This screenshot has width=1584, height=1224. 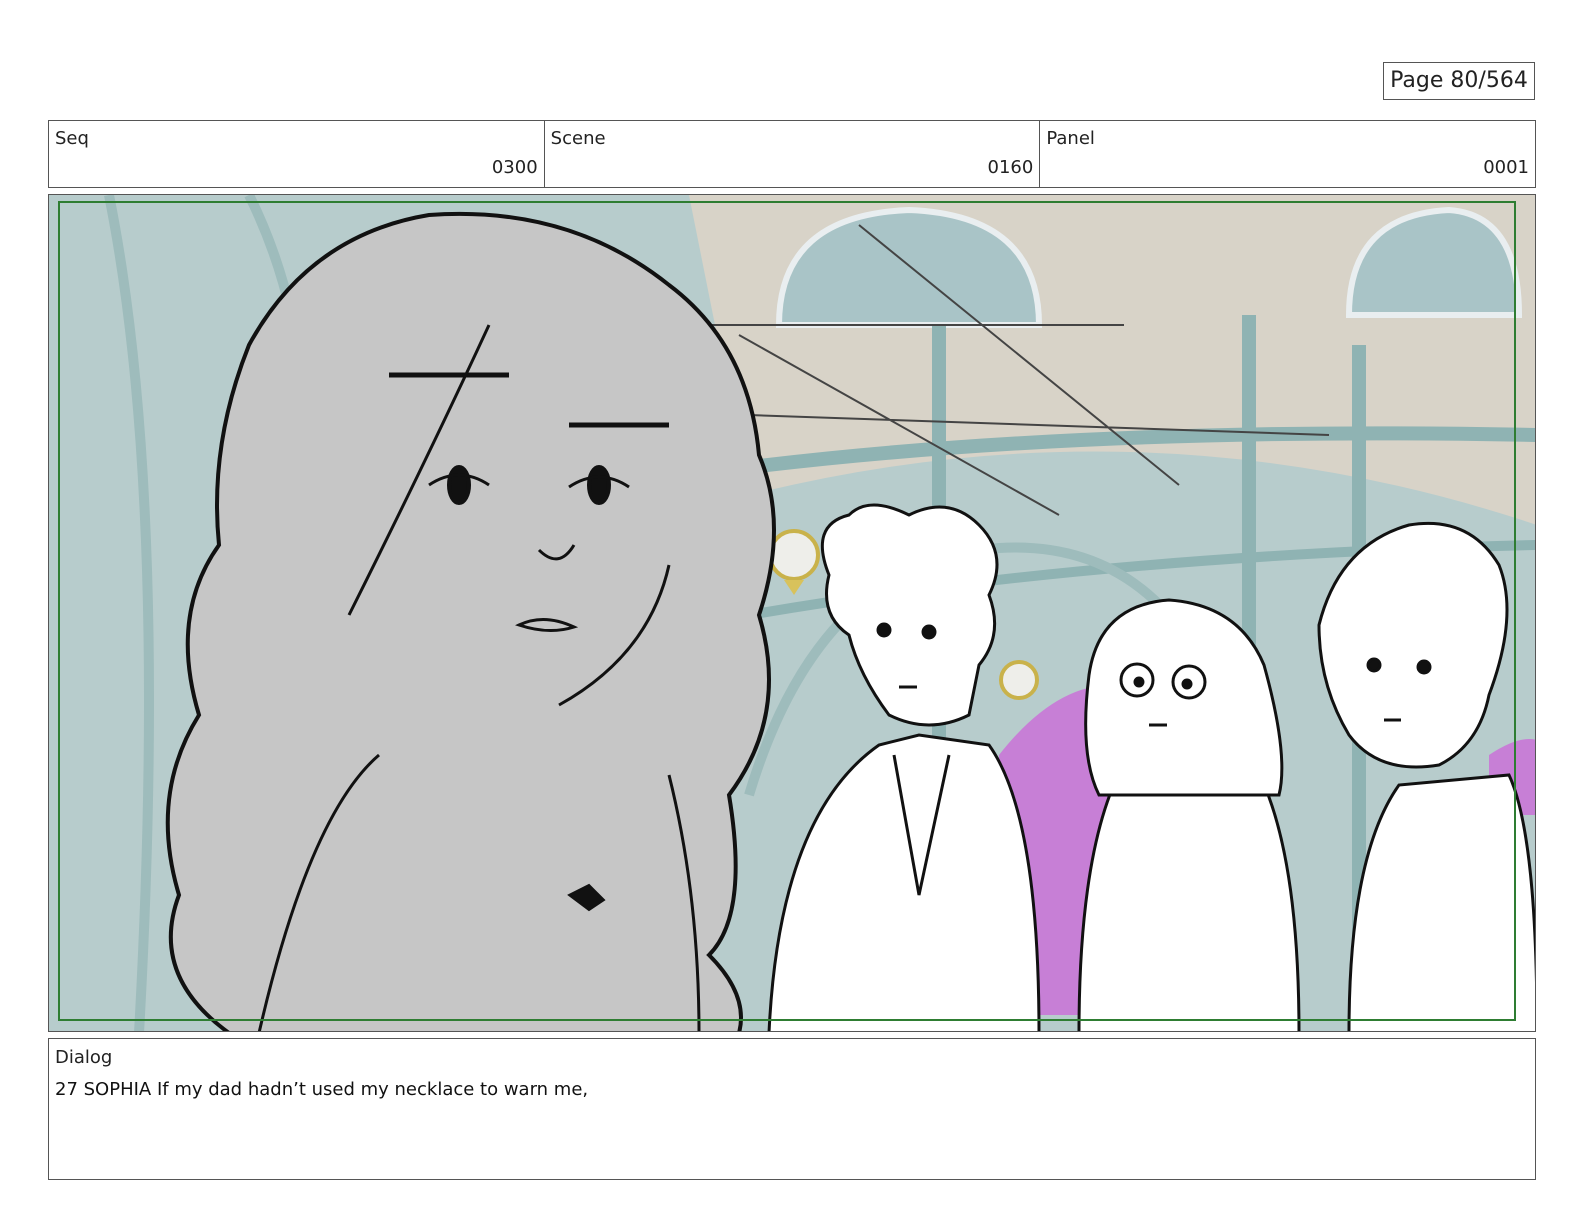 What do you see at coordinates (1506, 167) in the screenshot?
I see `panel-value: 0001` at bounding box center [1506, 167].